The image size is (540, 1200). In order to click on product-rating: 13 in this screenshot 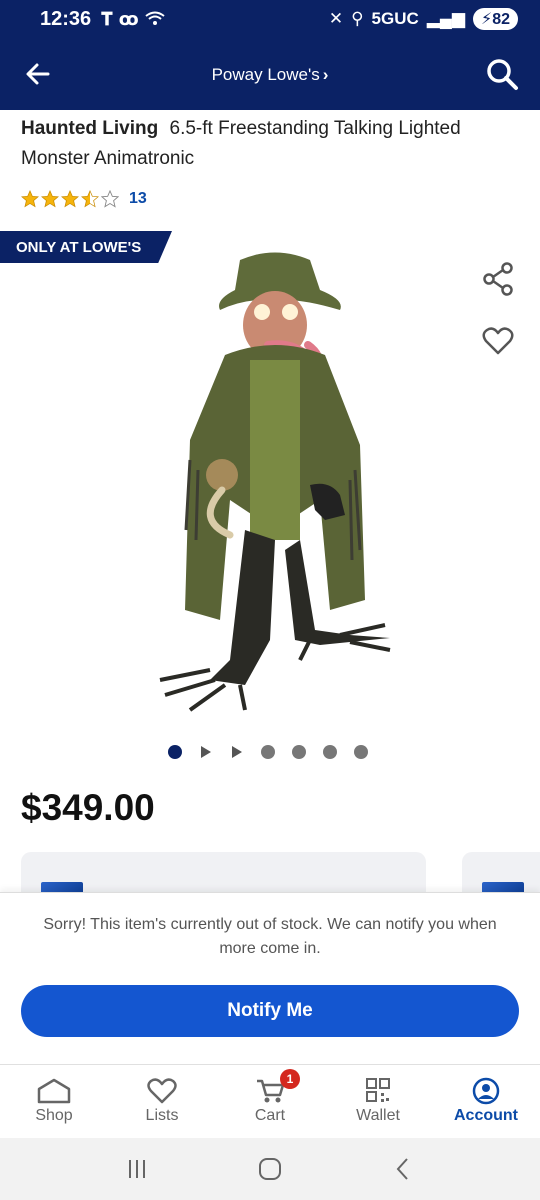, I will do `click(84, 199)`.